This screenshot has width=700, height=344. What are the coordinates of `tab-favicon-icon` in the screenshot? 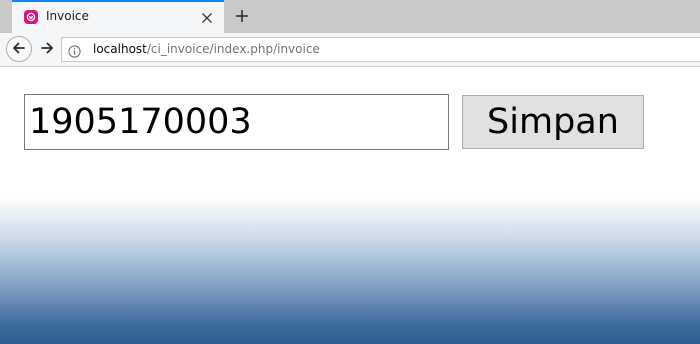 It's located at (31, 17).